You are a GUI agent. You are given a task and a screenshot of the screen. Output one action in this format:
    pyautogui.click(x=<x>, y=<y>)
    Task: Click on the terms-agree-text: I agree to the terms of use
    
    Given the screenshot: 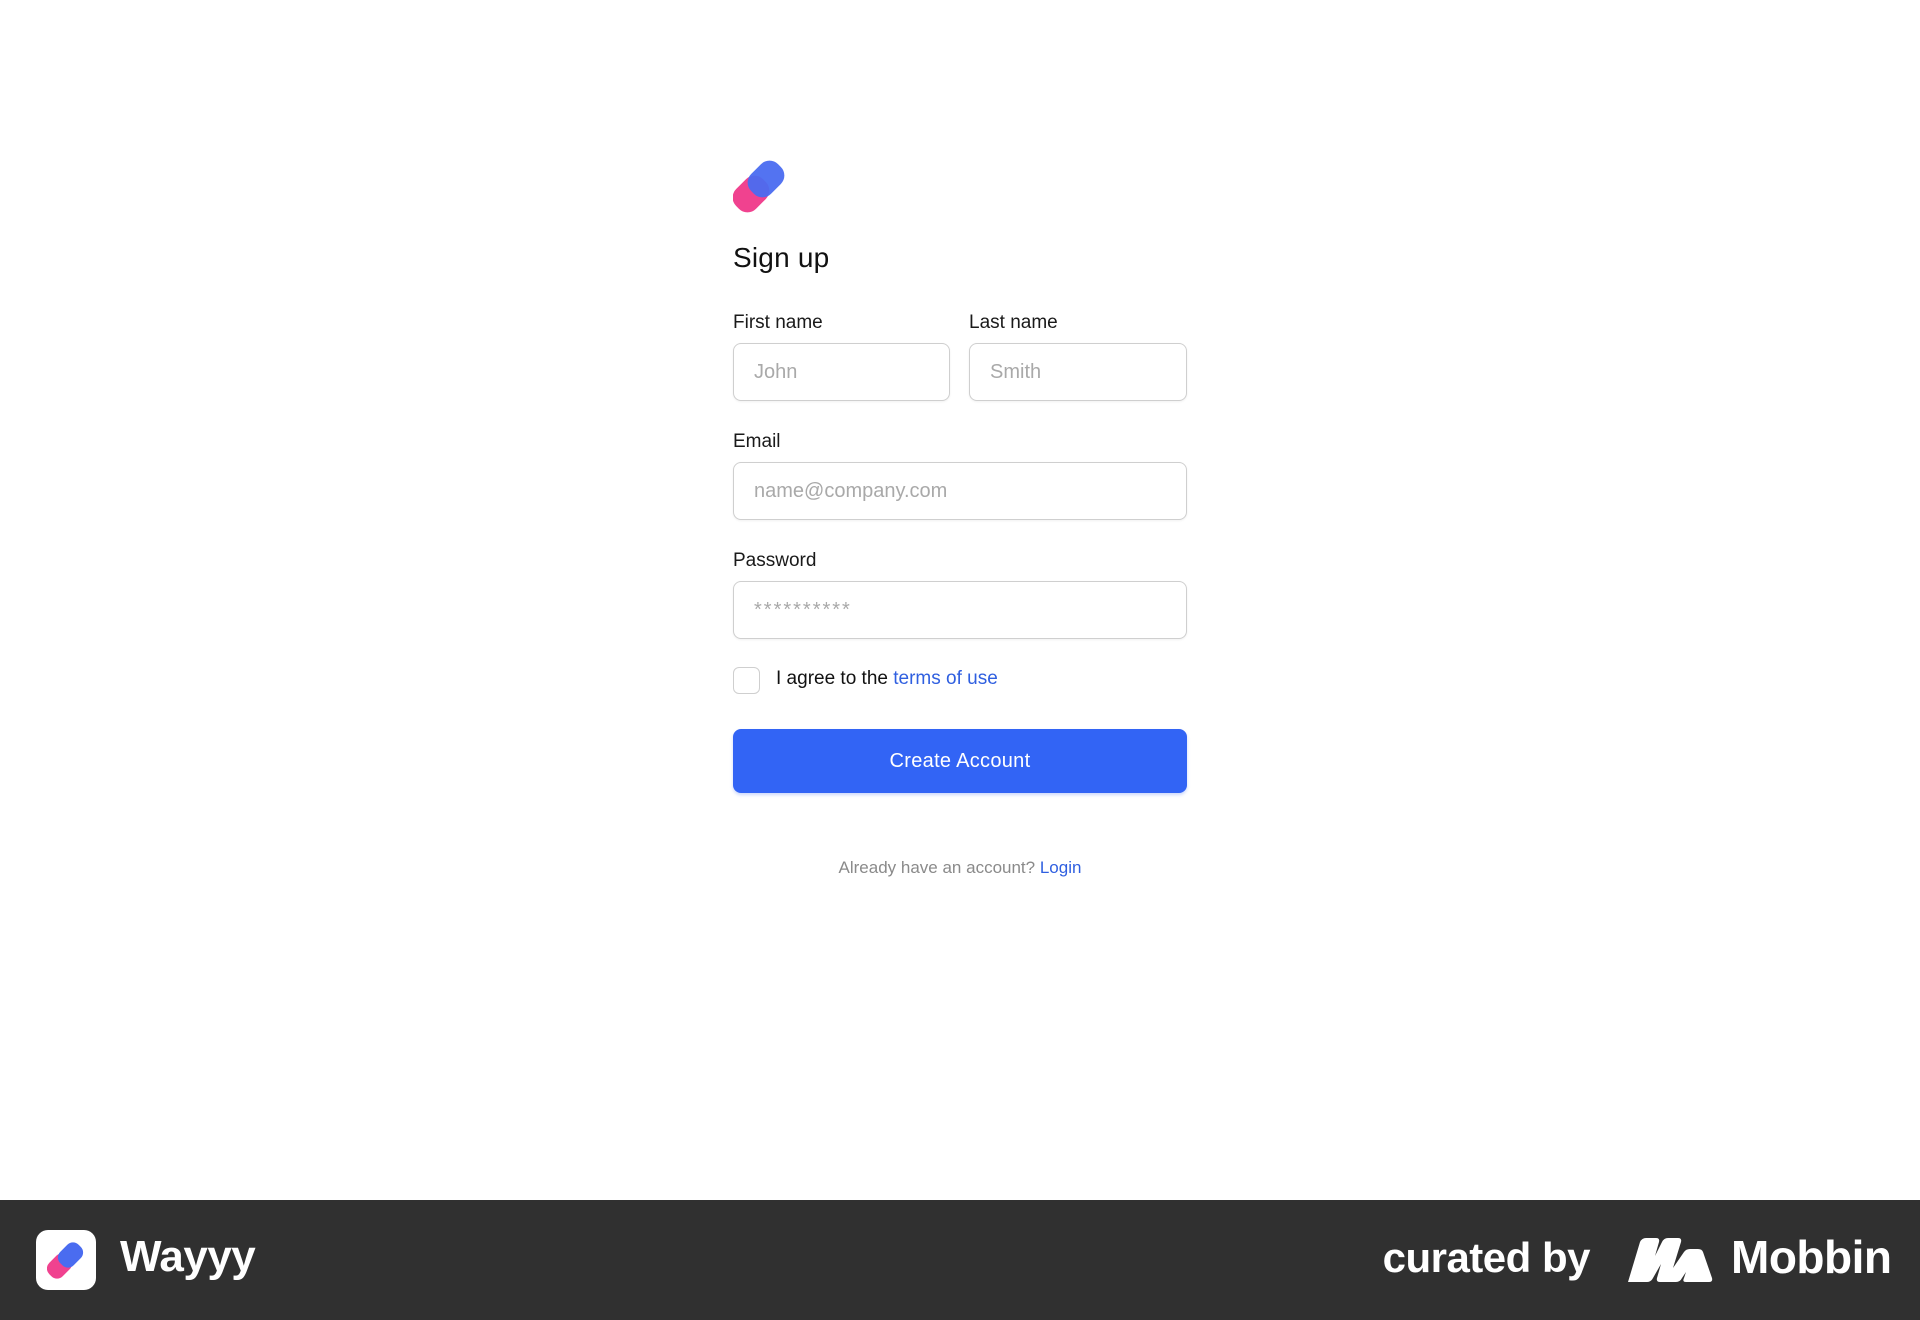 What is the action you would take?
    pyautogui.click(x=887, y=679)
    